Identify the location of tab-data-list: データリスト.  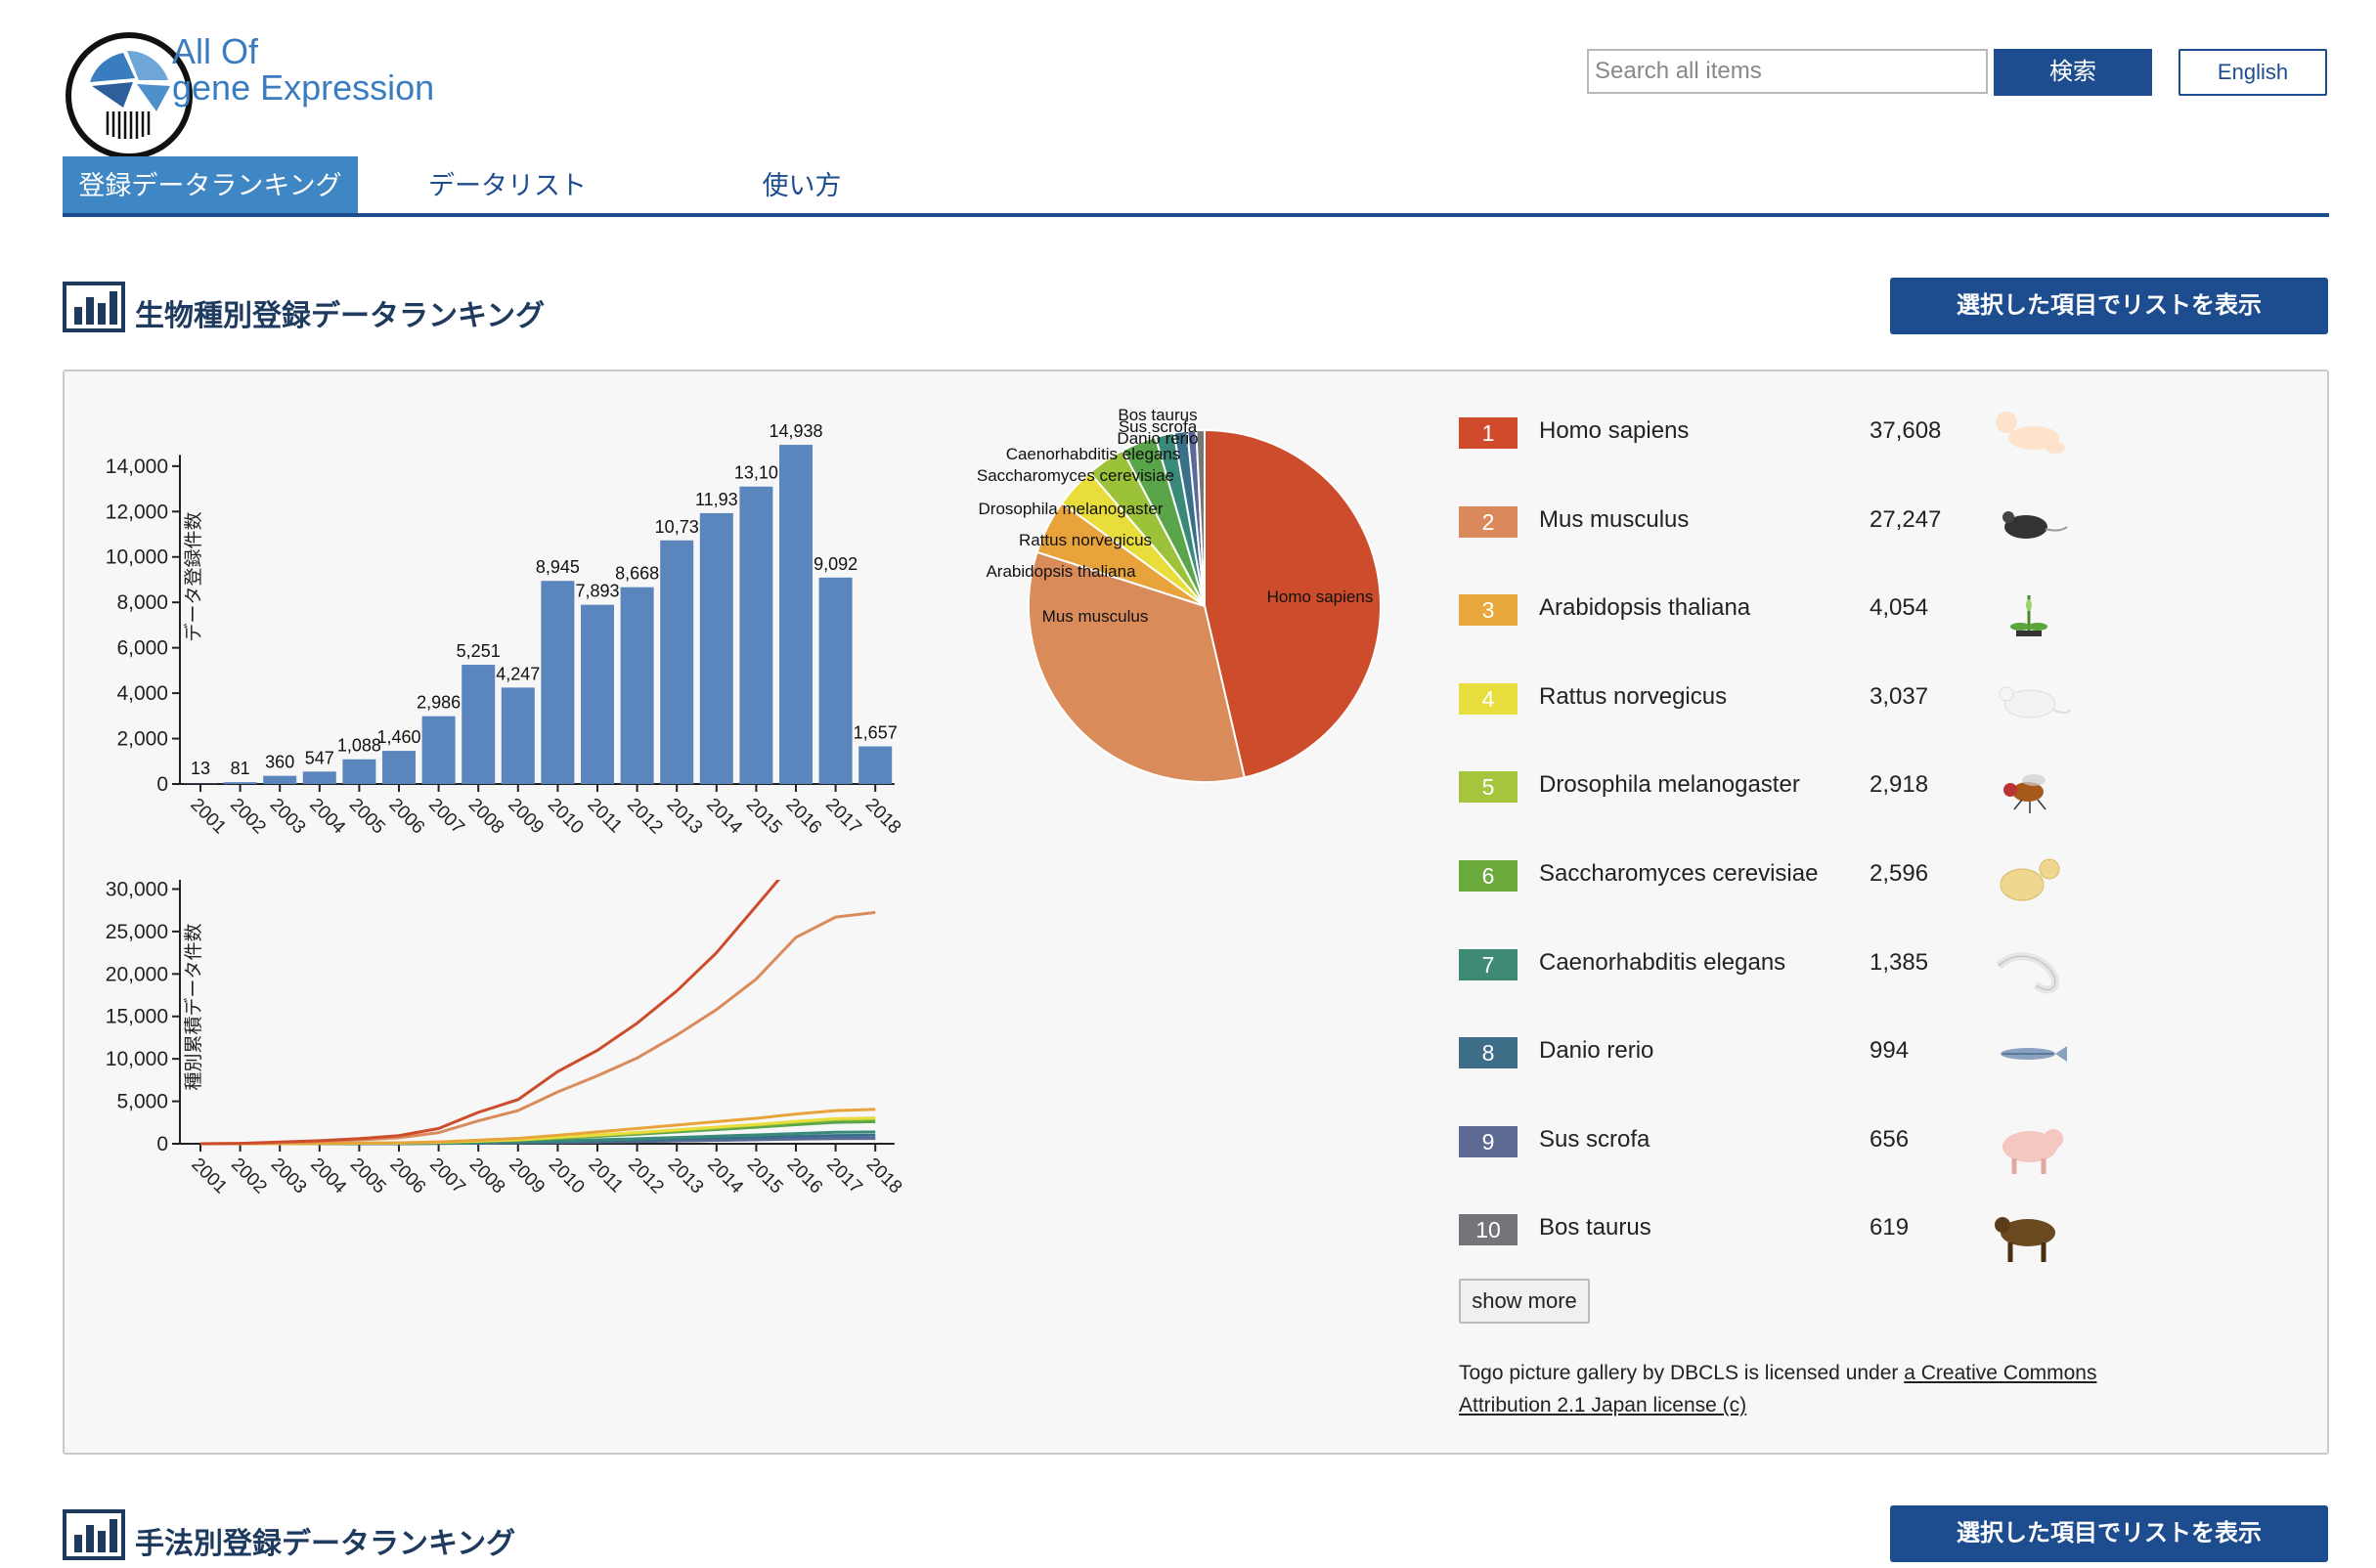
(507, 185).